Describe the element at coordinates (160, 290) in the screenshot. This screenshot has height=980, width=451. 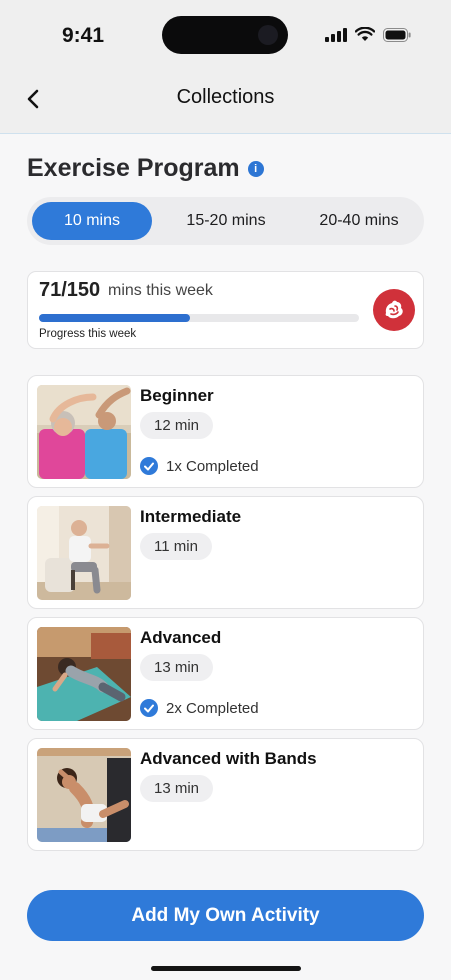
I see `progress-suffix: mins this week` at that location.